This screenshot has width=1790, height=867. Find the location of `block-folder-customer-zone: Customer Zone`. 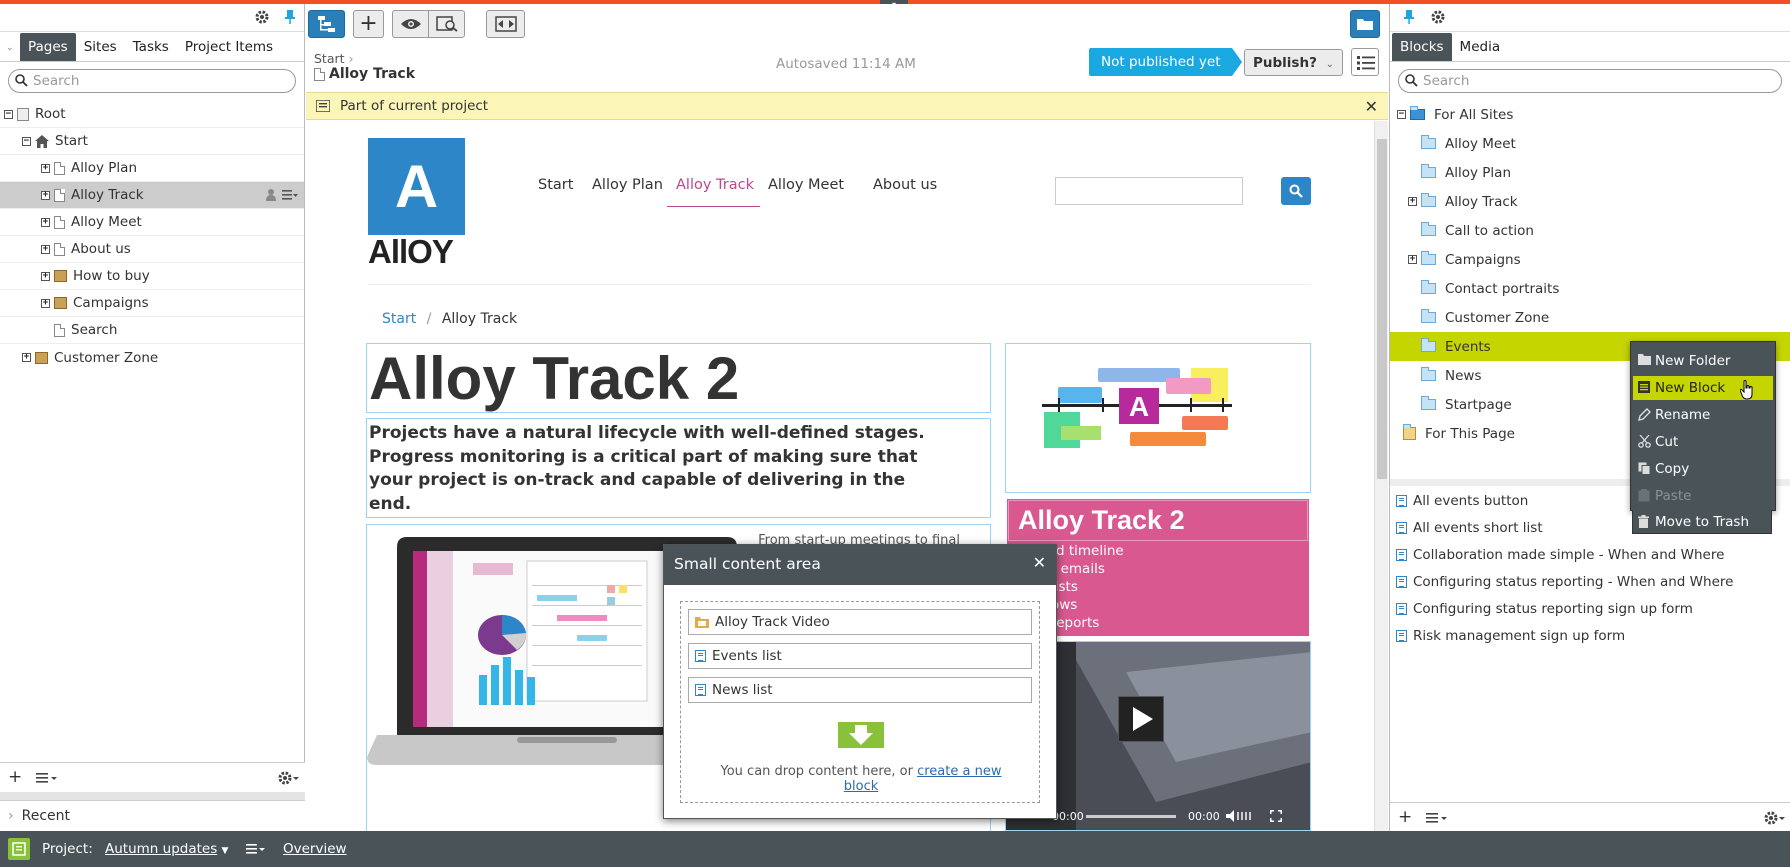

block-folder-customer-zone: Customer Zone is located at coordinates (1590, 317).